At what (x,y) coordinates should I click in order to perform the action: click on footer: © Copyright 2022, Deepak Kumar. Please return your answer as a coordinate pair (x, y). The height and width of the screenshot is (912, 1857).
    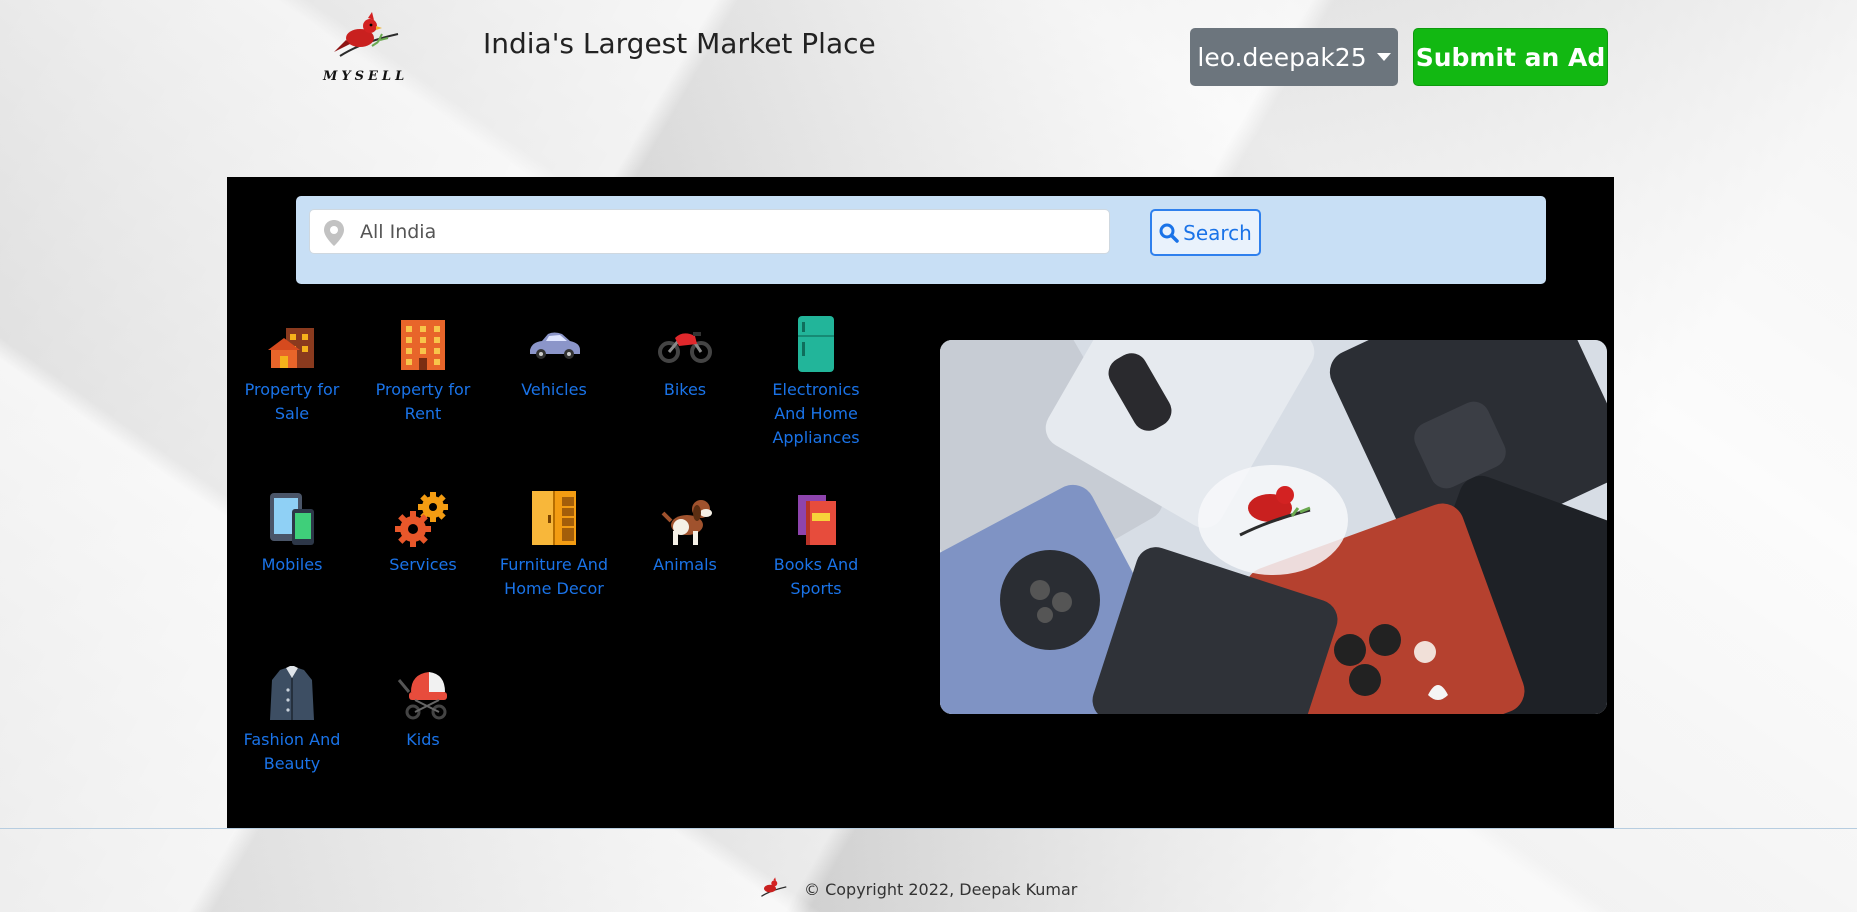
    Looking at the image, I should click on (917, 889).